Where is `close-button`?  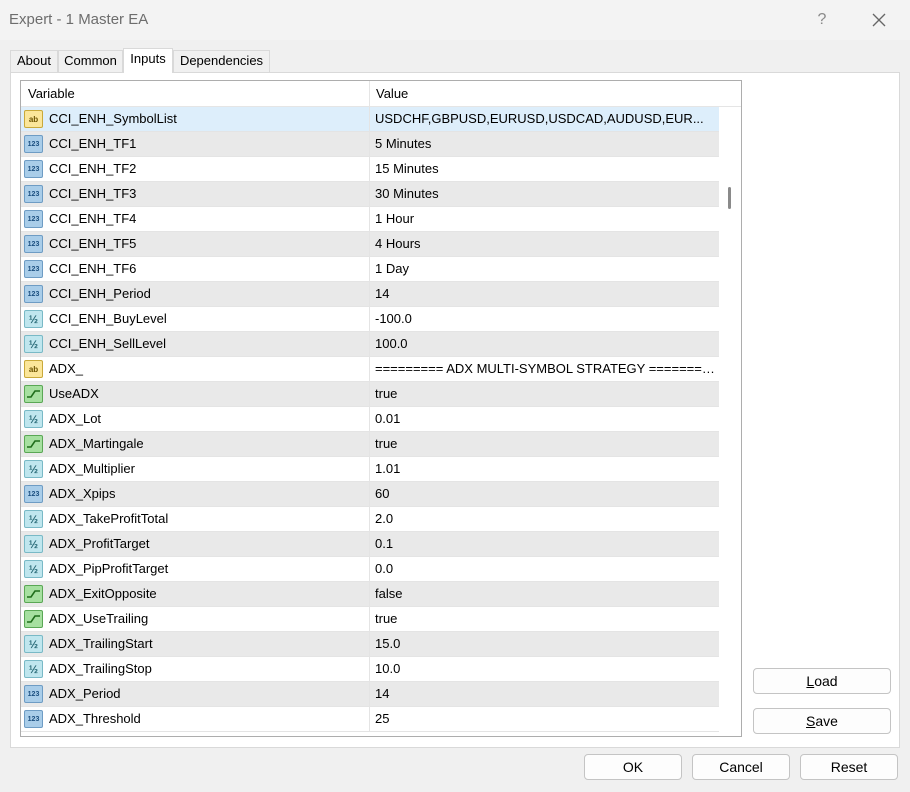 close-button is located at coordinates (879, 20).